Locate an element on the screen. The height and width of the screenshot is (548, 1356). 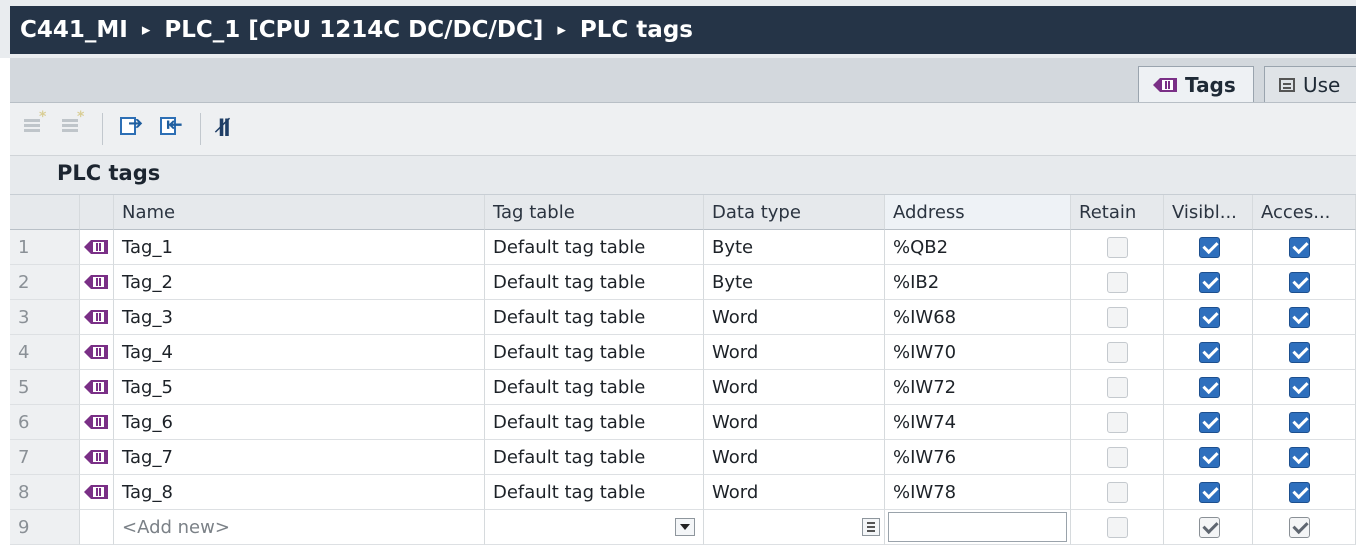
tag-icon is located at coordinates (96, 317).